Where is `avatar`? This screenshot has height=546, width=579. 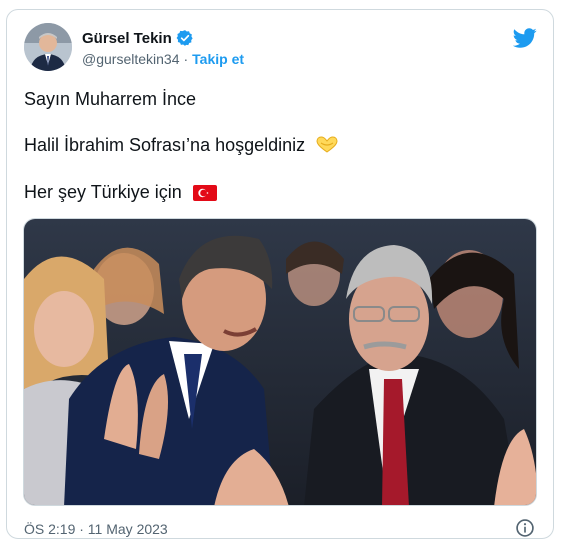
avatar is located at coordinates (48, 47).